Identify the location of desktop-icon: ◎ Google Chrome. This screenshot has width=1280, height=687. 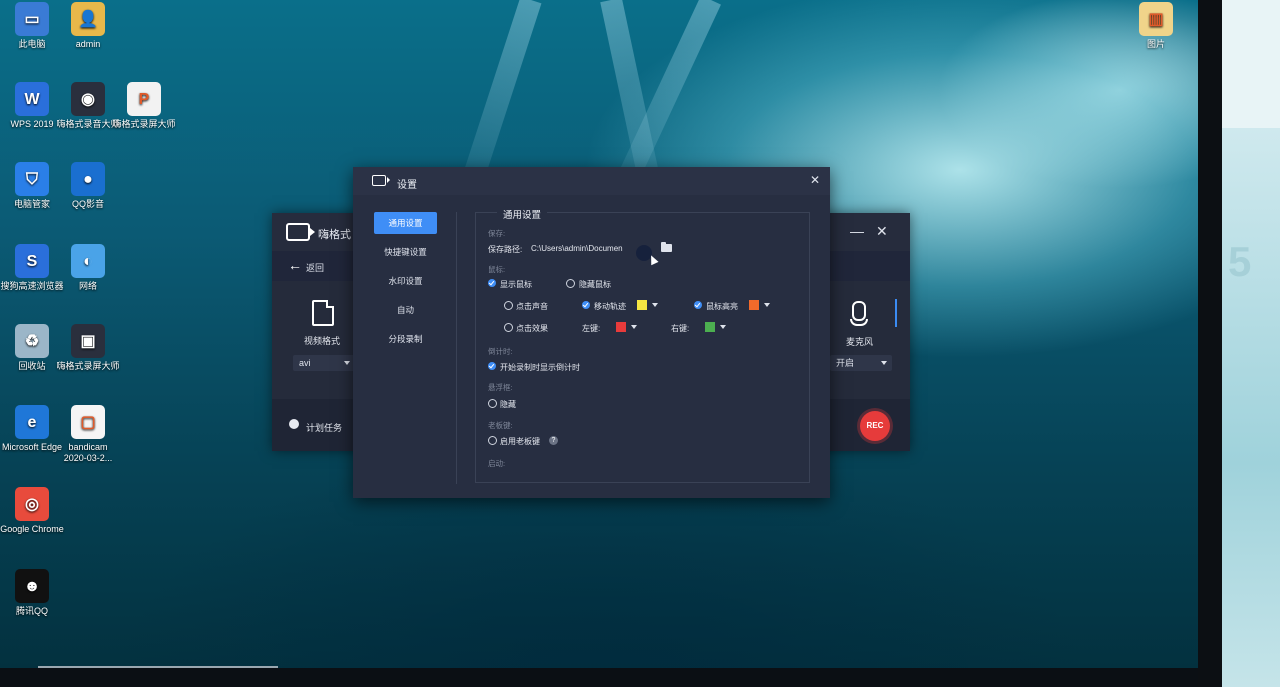
(32, 511).